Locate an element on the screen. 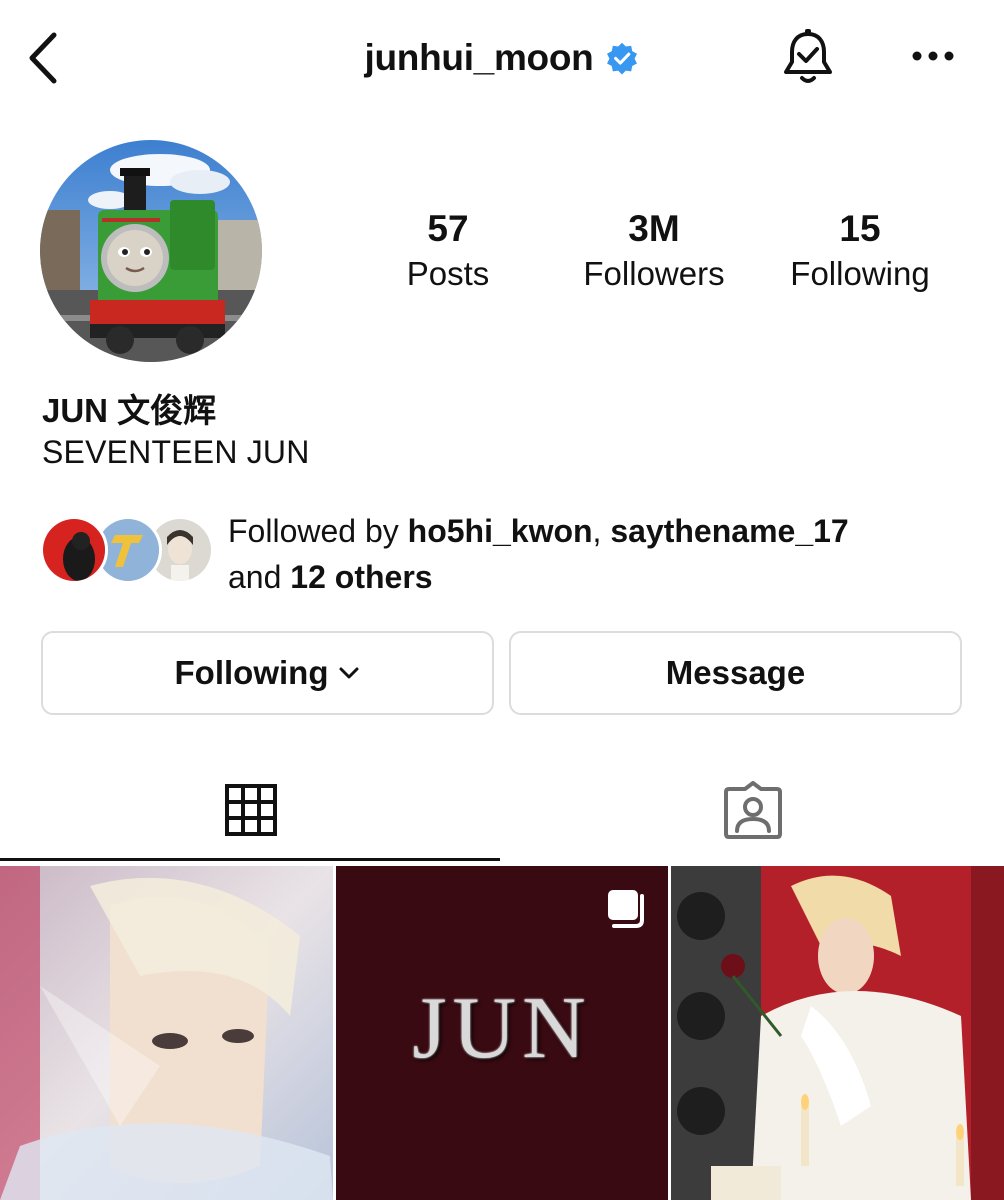 The image size is (1004, 1200). bio-text: SEVENTEEN JUN is located at coordinates (176, 452).